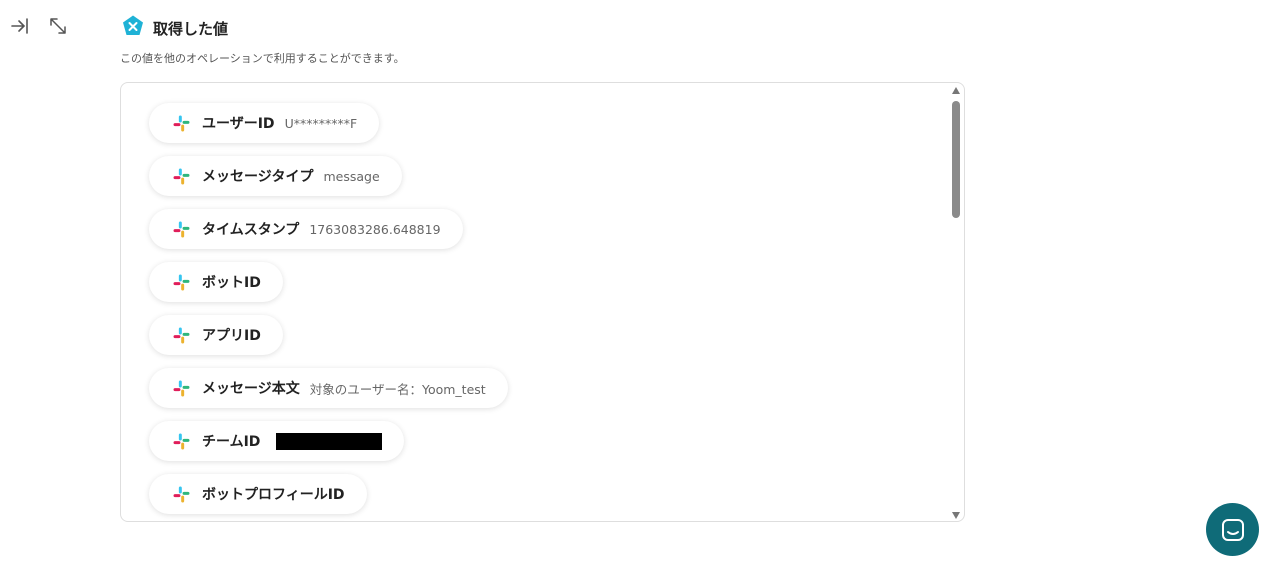 Image resolution: width=1265 pixels, height=570 pixels. Describe the element at coordinates (258, 177) in the screenshot. I see `value-label: メッセージタイプ` at that location.